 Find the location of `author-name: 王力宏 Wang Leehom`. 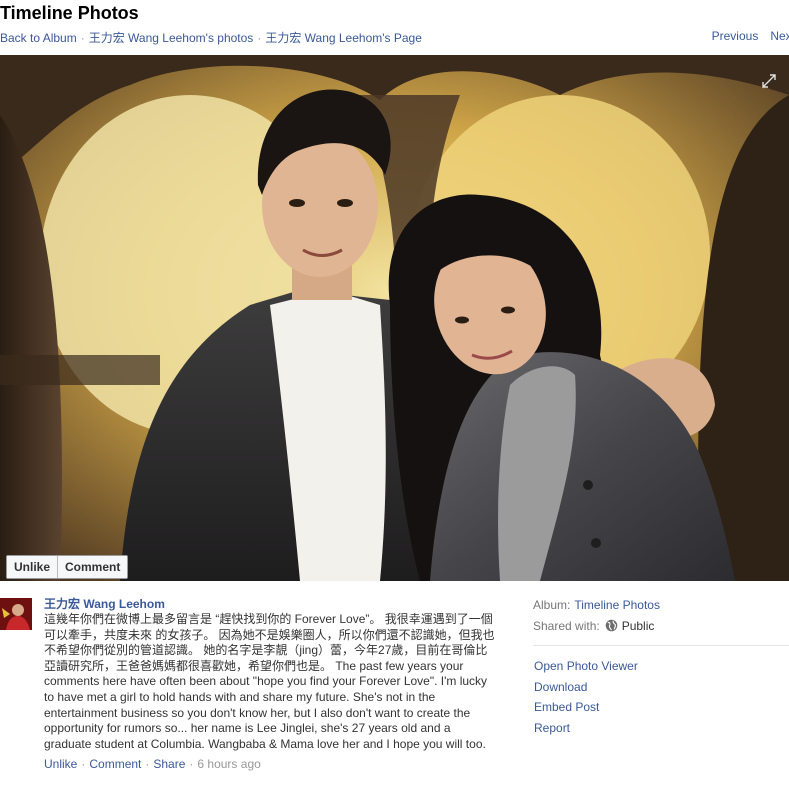

author-name: 王力宏 Wang Leehom is located at coordinates (270, 604).